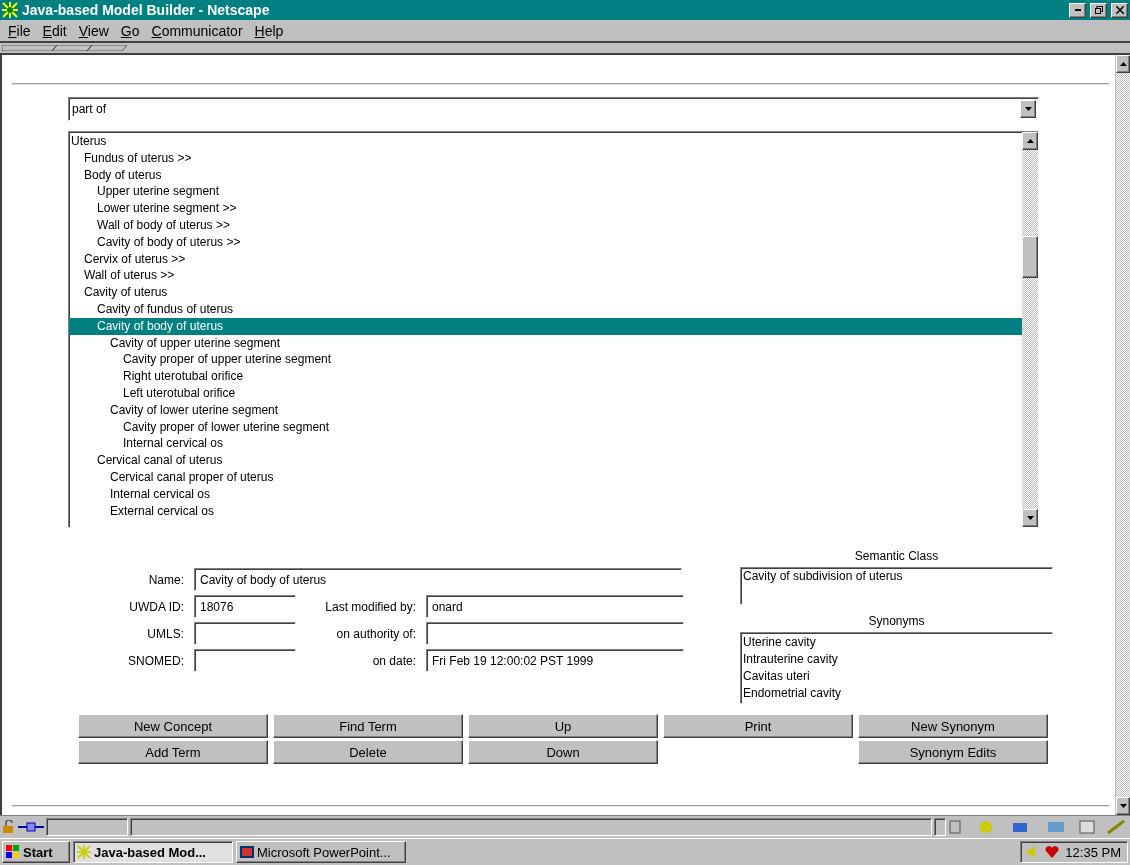 Image resolution: width=1130 pixels, height=865 pixels. Describe the element at coordinates (758, 726) in the screenshot. I see `action-button: Print` at that location.